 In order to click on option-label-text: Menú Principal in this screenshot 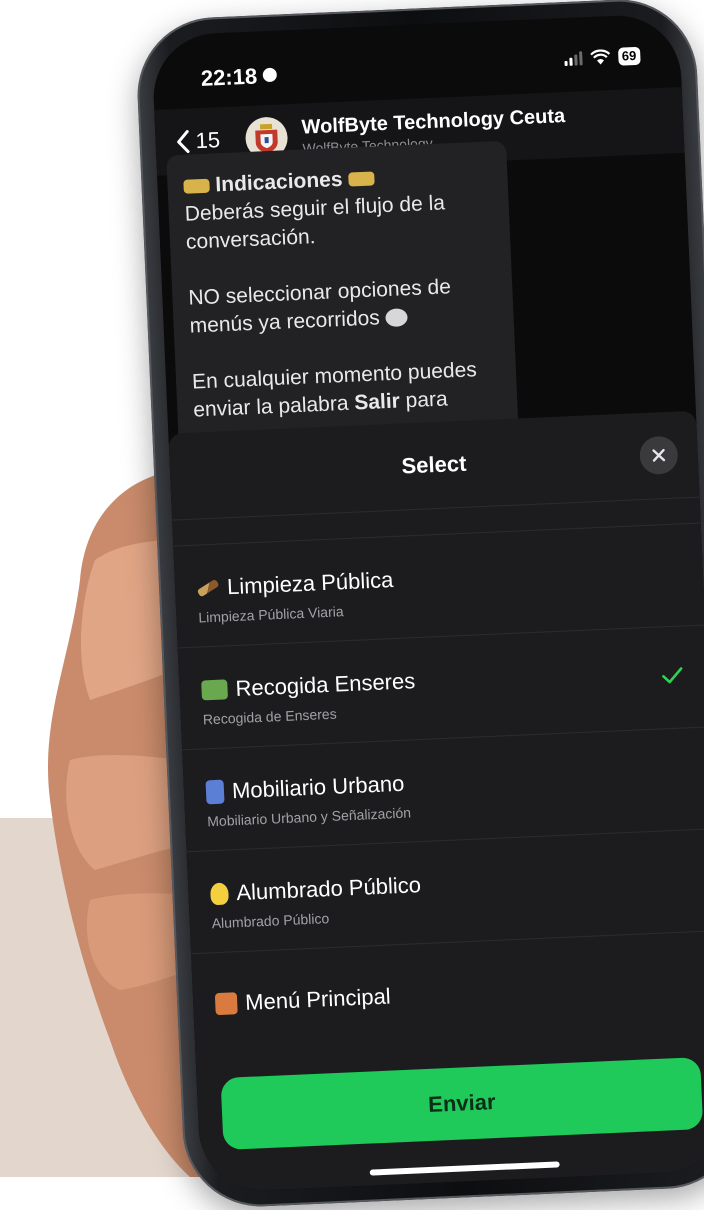, I will do `click(318, 999)`.